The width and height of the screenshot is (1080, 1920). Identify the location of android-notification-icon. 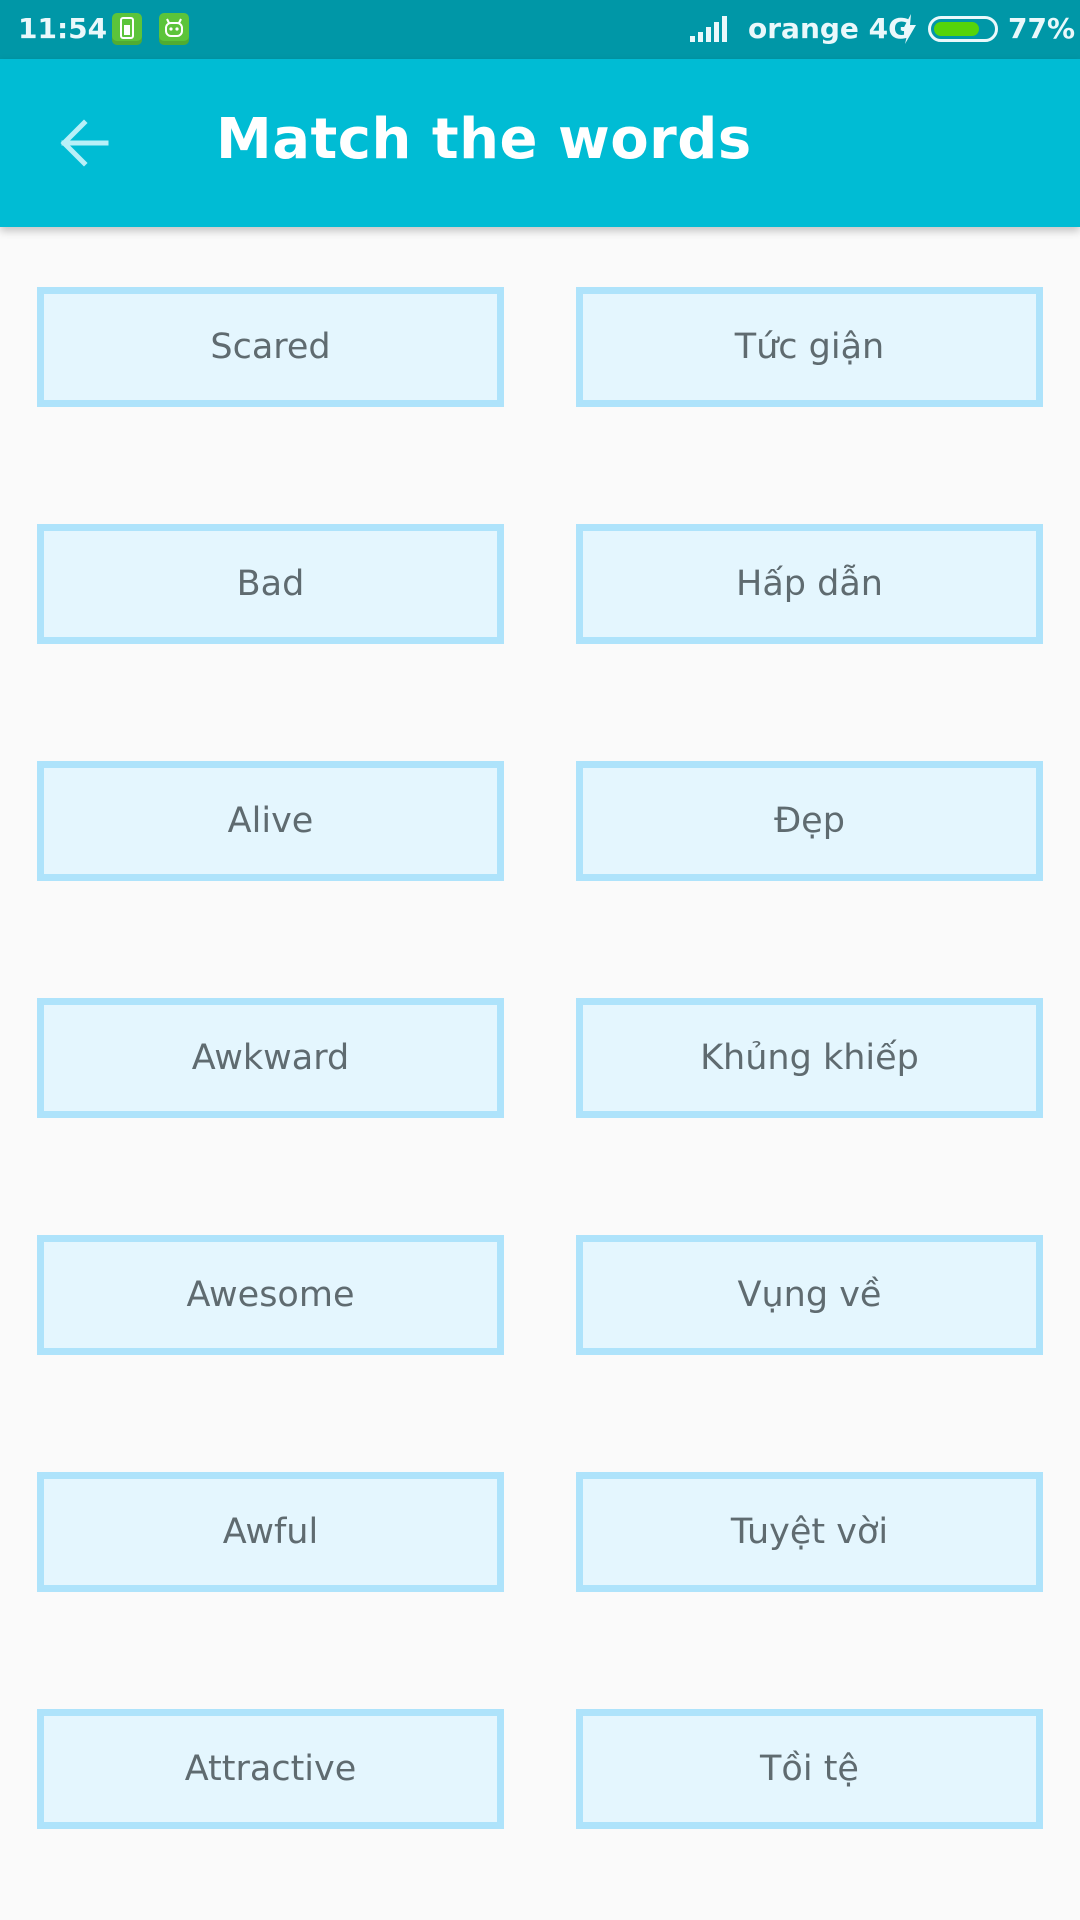
(174, 29).